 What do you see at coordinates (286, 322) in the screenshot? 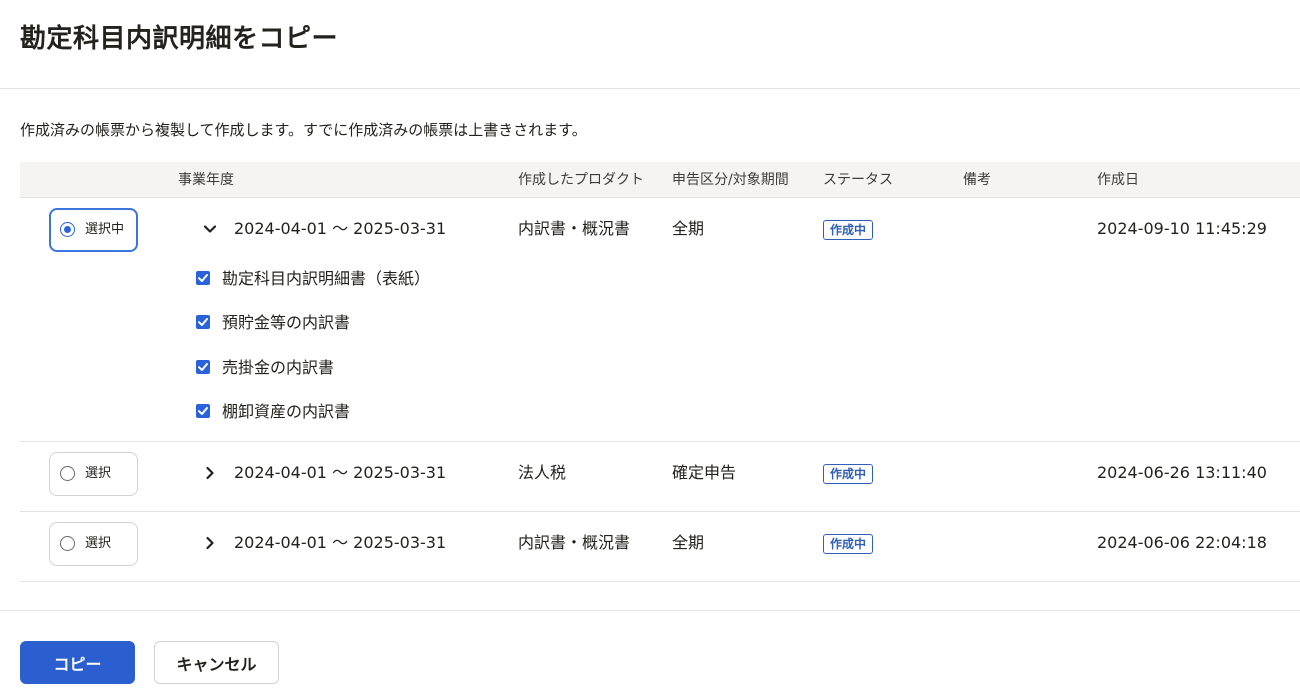
I see `document-label: 預貯金等の内訳書` at bounding box center [286, 322].